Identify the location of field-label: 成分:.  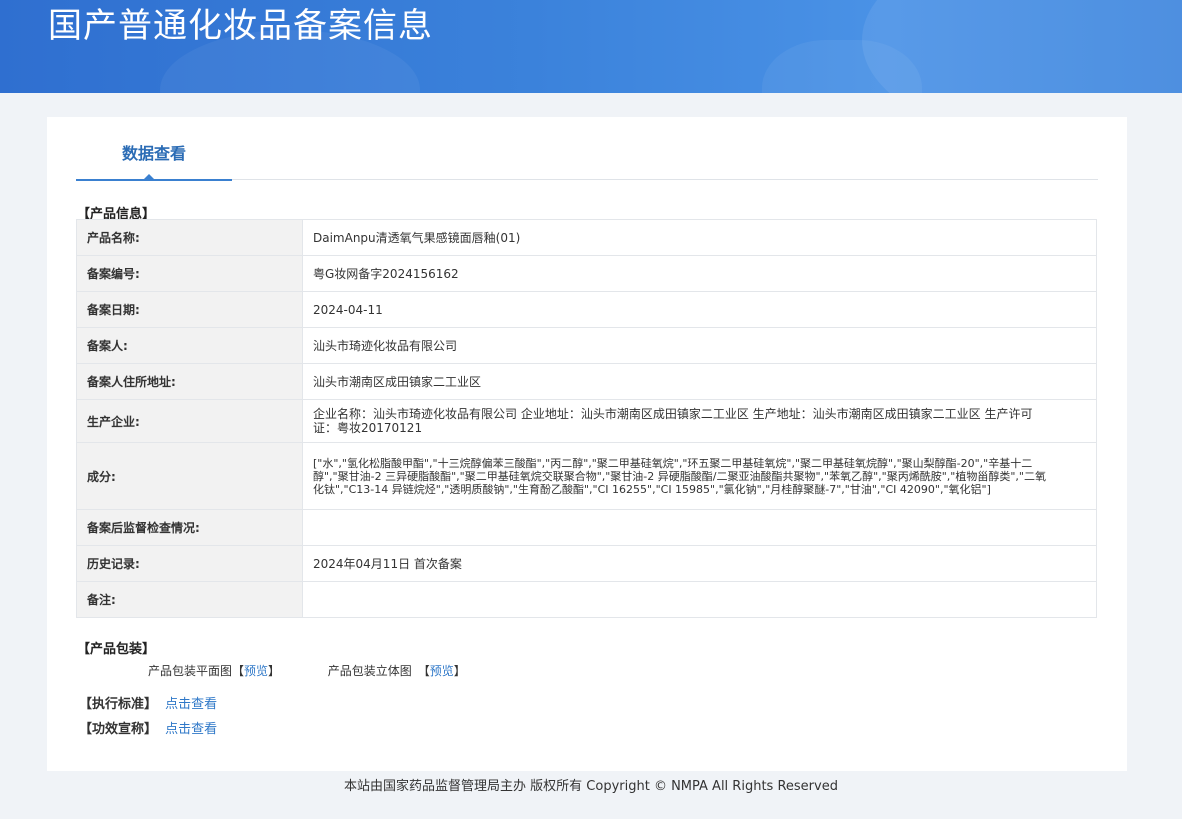
(189, 476).